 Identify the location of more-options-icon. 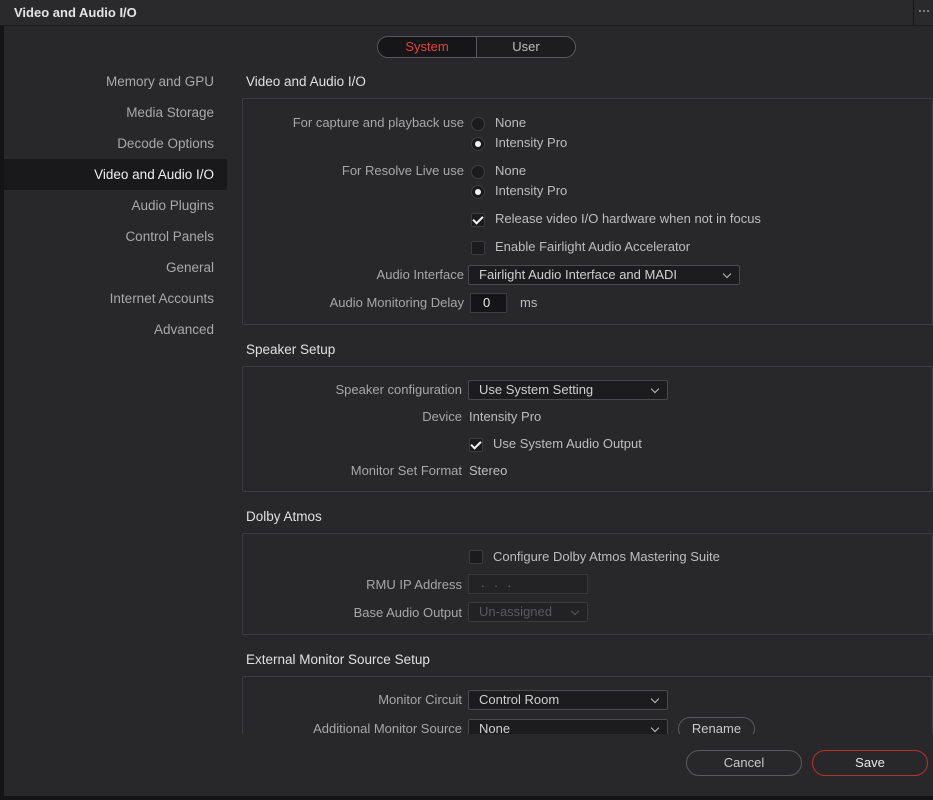
(926, 11).